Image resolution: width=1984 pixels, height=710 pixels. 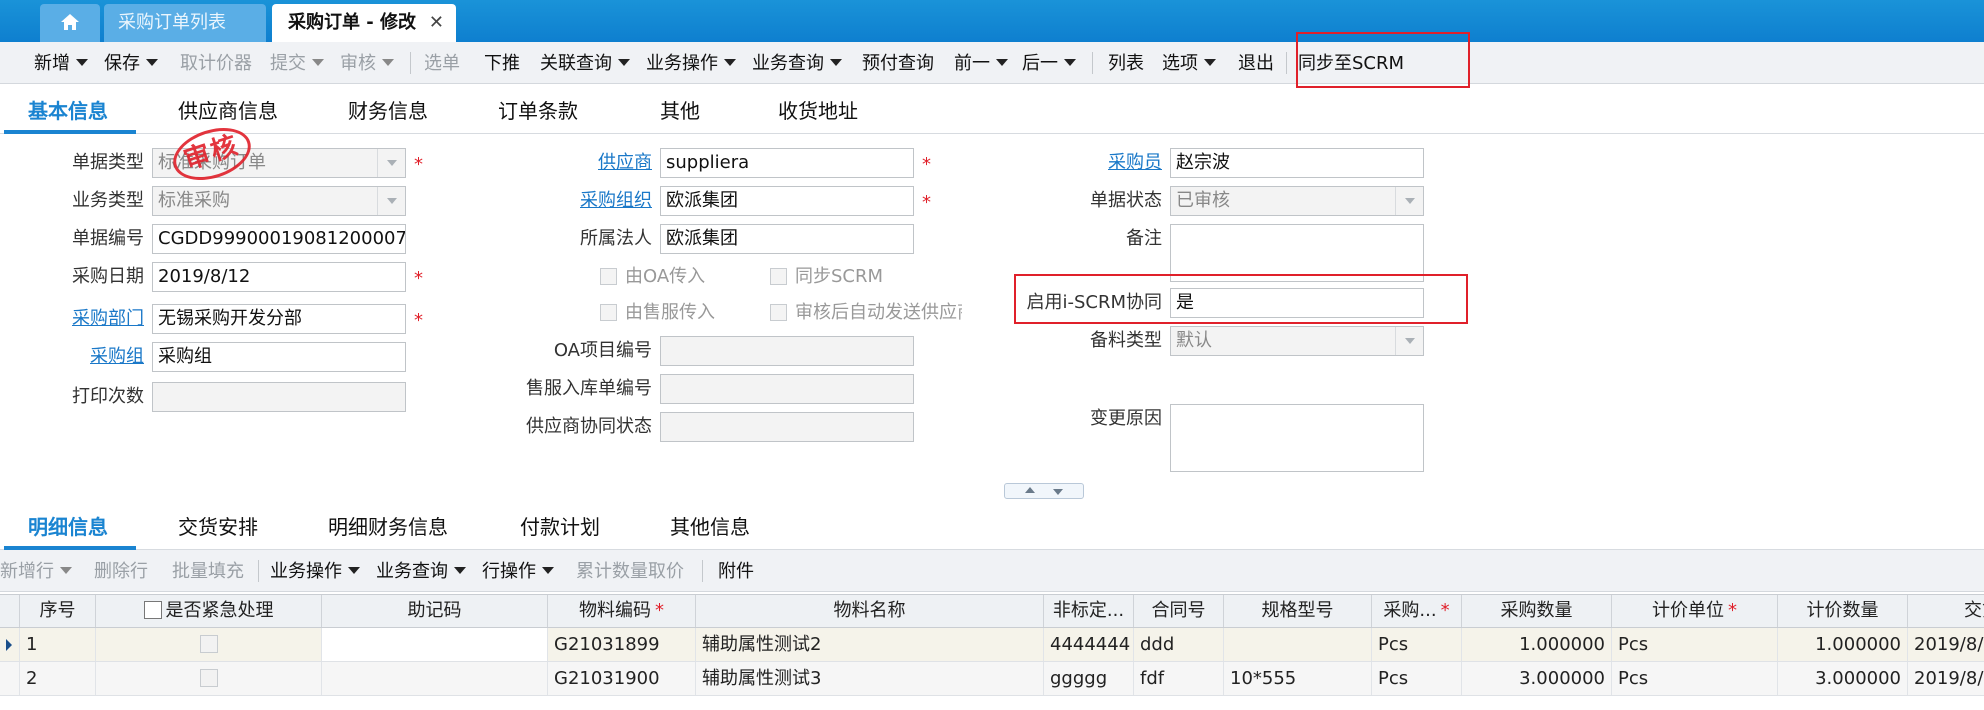 What do you see at coordinates (421, 571) in the screenshot?
I see `detail-business-query-button: 业务查询` at bounding box center [421, 571].